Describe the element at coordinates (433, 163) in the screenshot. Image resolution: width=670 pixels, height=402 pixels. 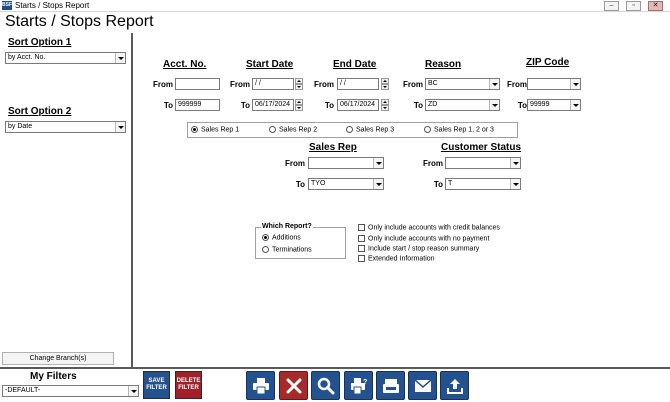
I see `customer-status-from-label: From` at that location.